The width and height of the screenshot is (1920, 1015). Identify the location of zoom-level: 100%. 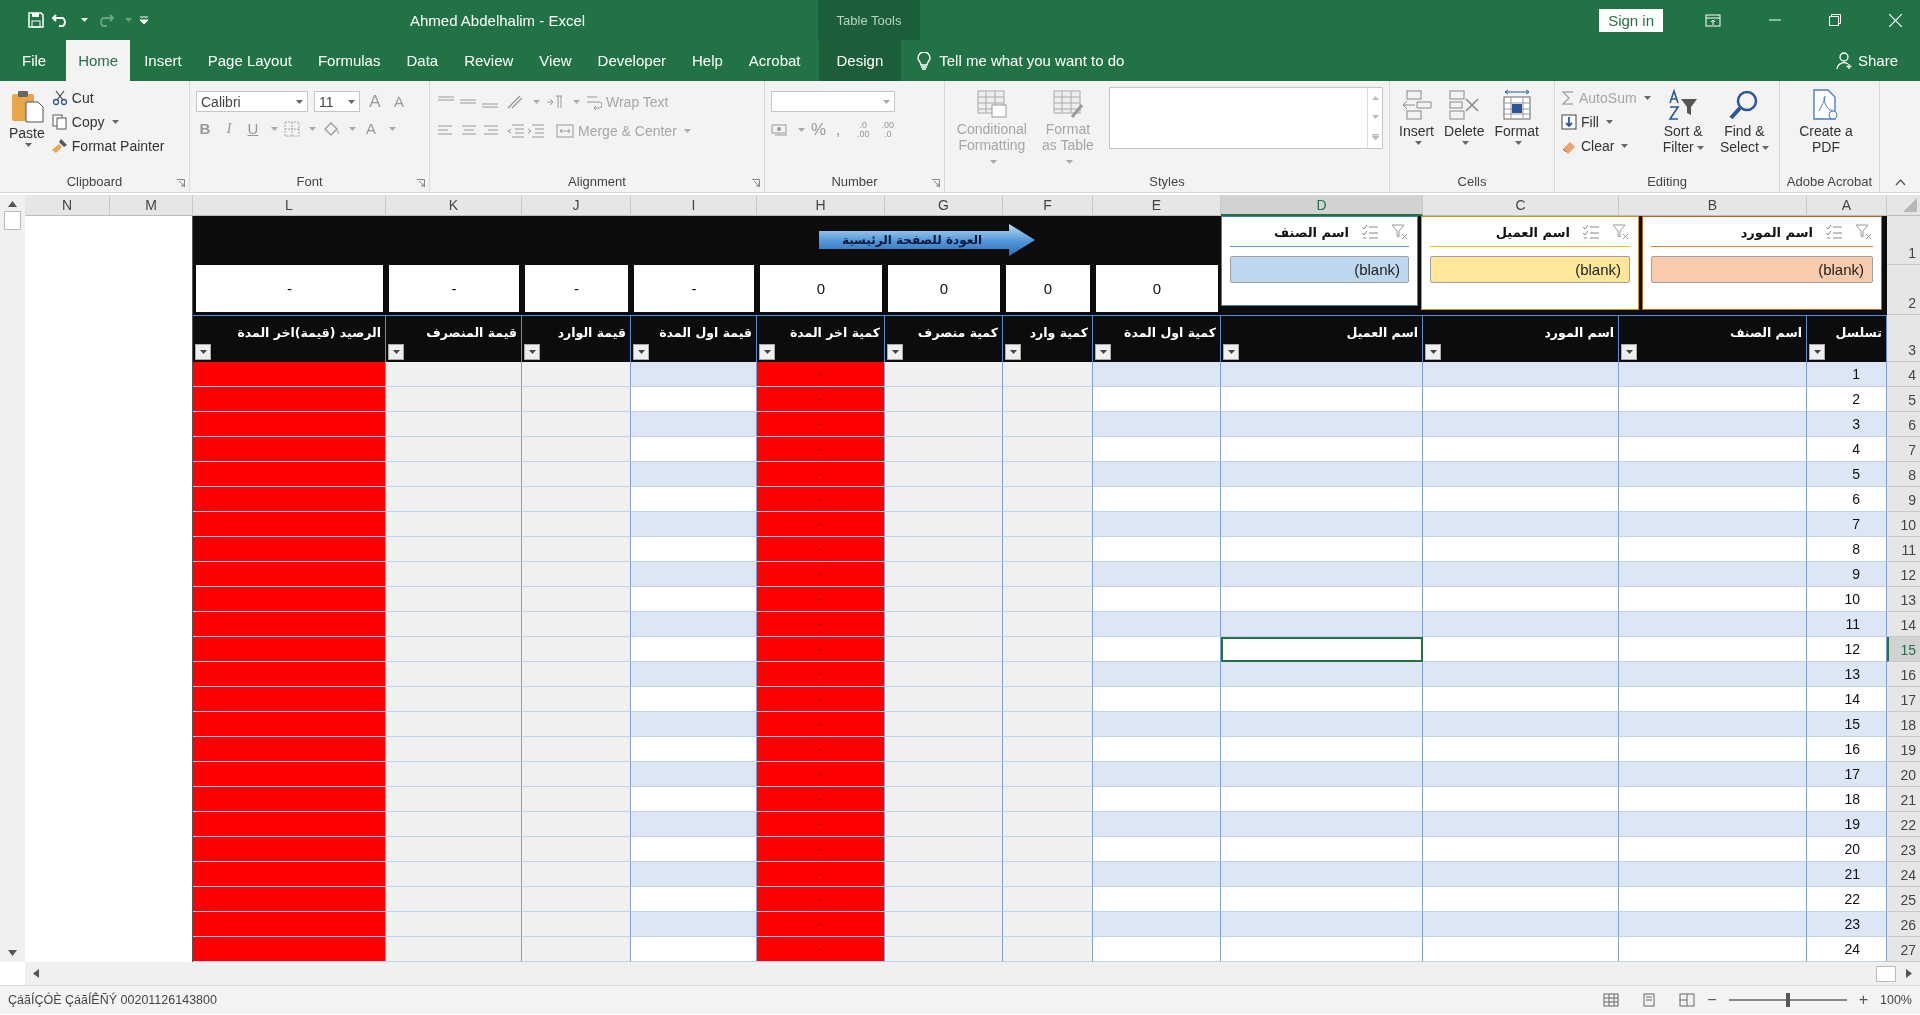
(1896, 1000).